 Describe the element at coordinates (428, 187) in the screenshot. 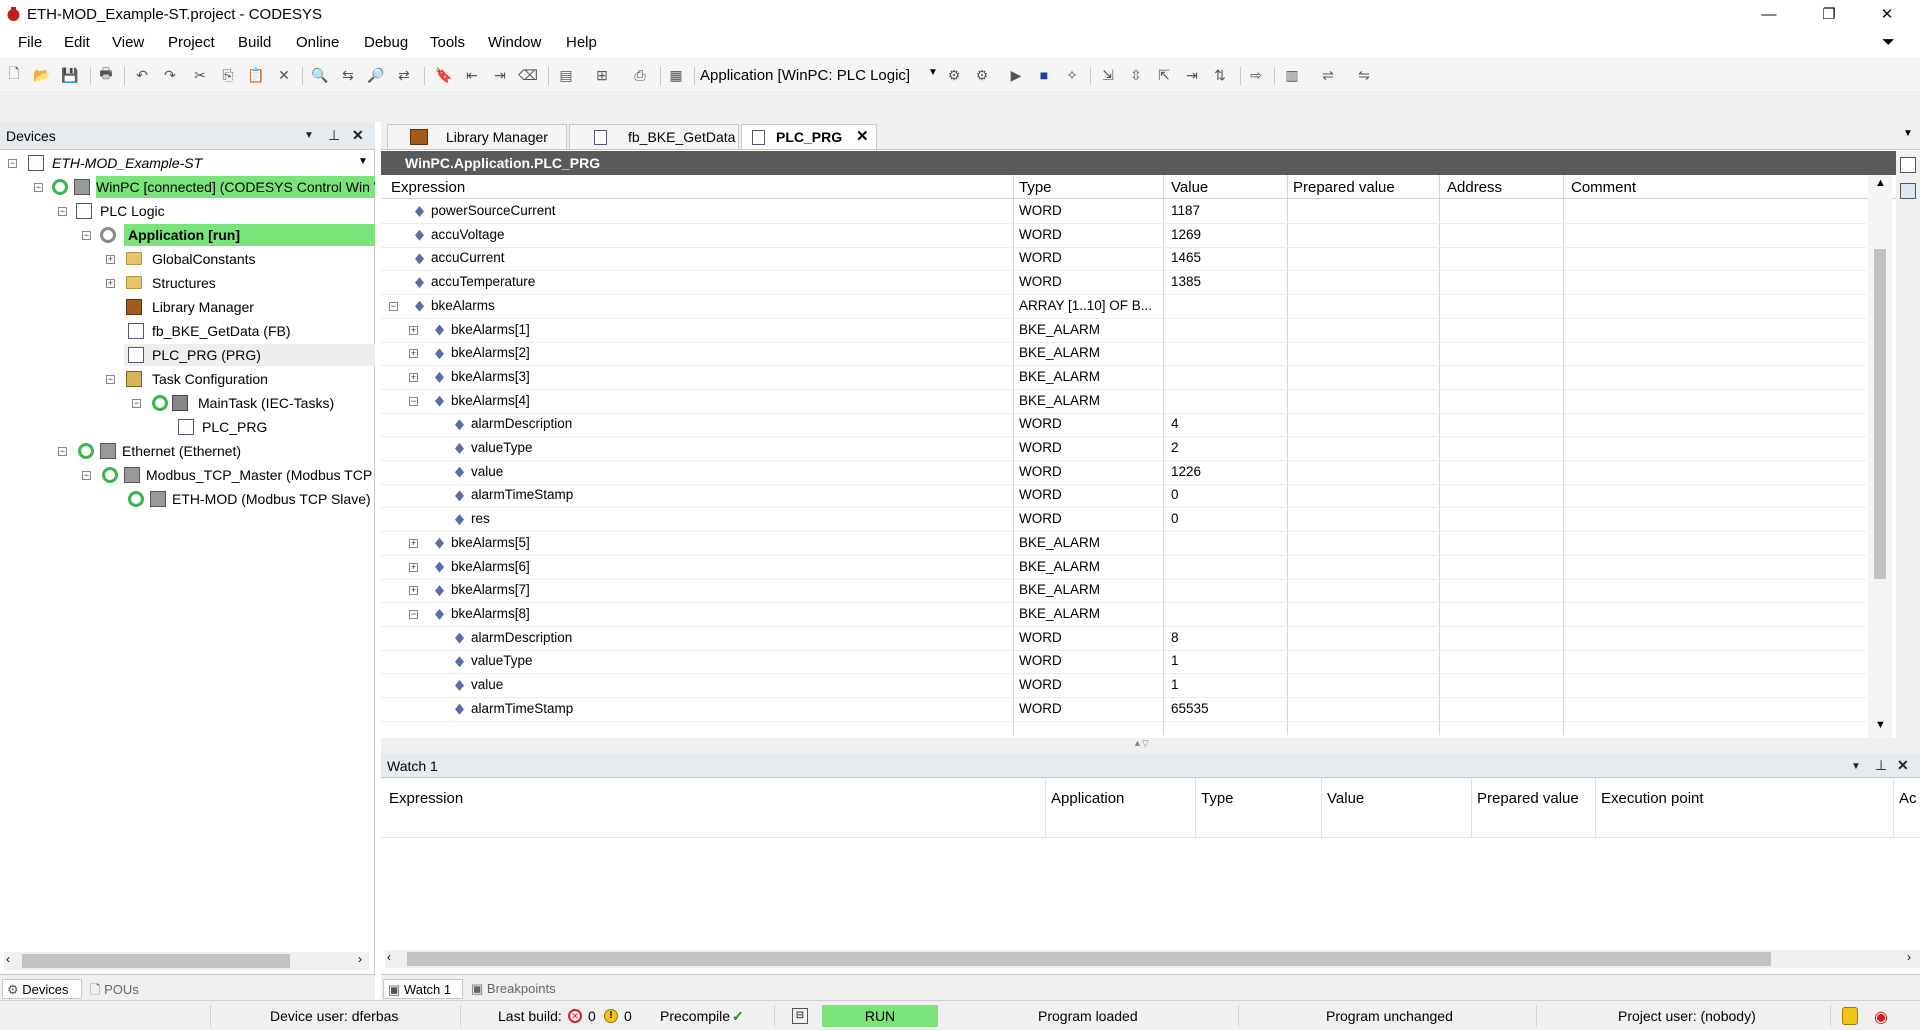

I see `column-header-expression: Expression` at that location.